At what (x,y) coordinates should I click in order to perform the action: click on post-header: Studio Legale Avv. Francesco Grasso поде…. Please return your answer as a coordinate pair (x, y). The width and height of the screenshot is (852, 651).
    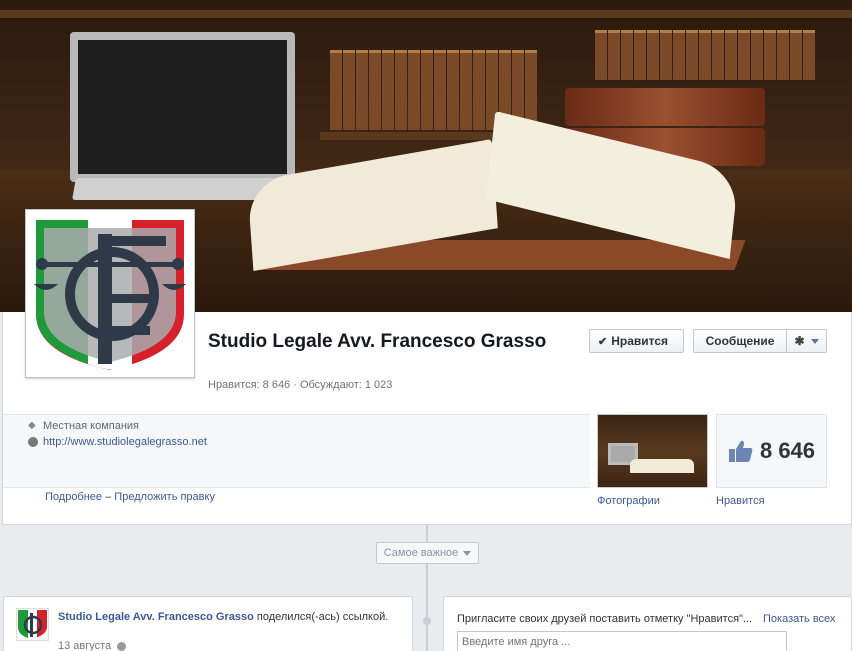
    Looking at the image, I should click on (228, 617).